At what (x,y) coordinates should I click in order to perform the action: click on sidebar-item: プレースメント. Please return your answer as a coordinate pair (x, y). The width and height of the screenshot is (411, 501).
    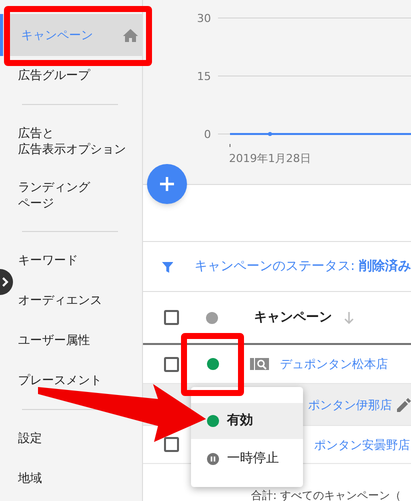
    Looking at the image, I should click on (71, 380).